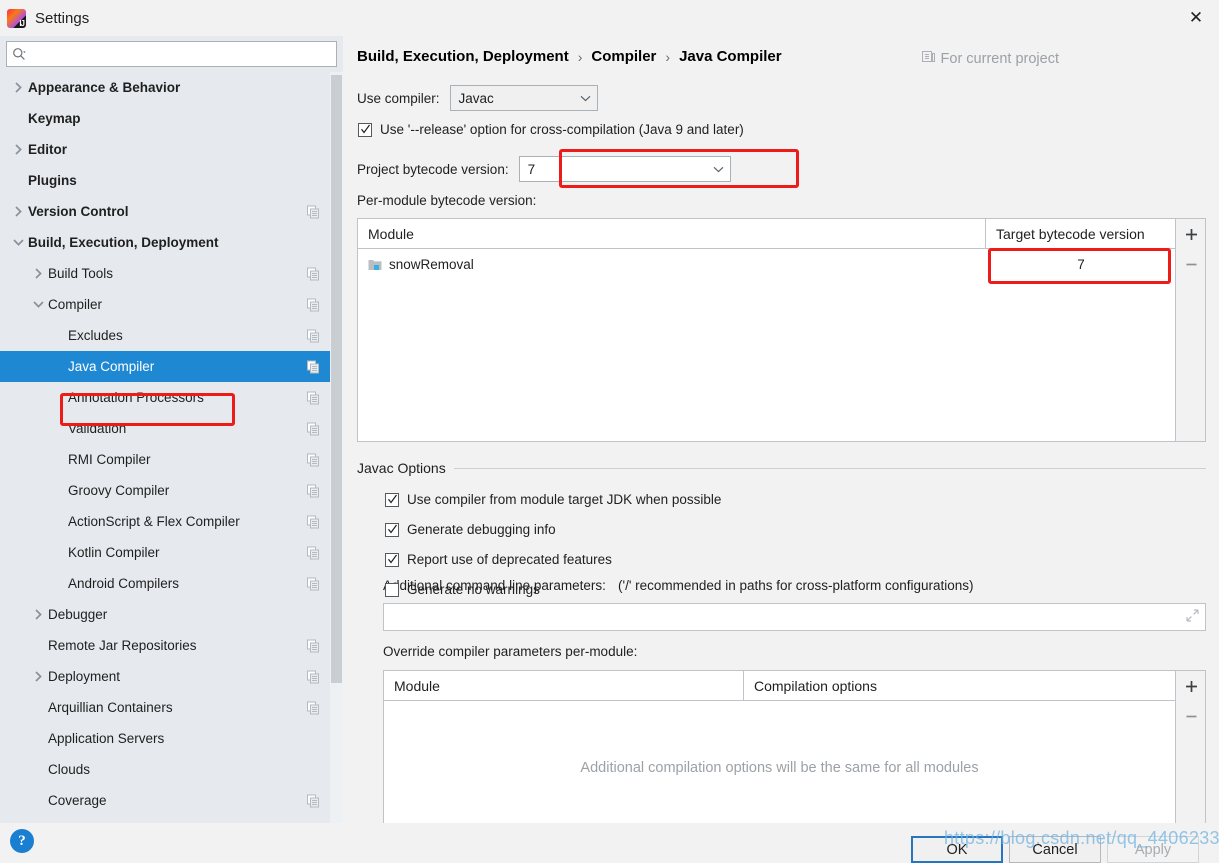  Describe the element at coordinates (165, 490) in the screenshot. I see `sidebar-item-groovy-compiler: Groovy Compiler` at that location.